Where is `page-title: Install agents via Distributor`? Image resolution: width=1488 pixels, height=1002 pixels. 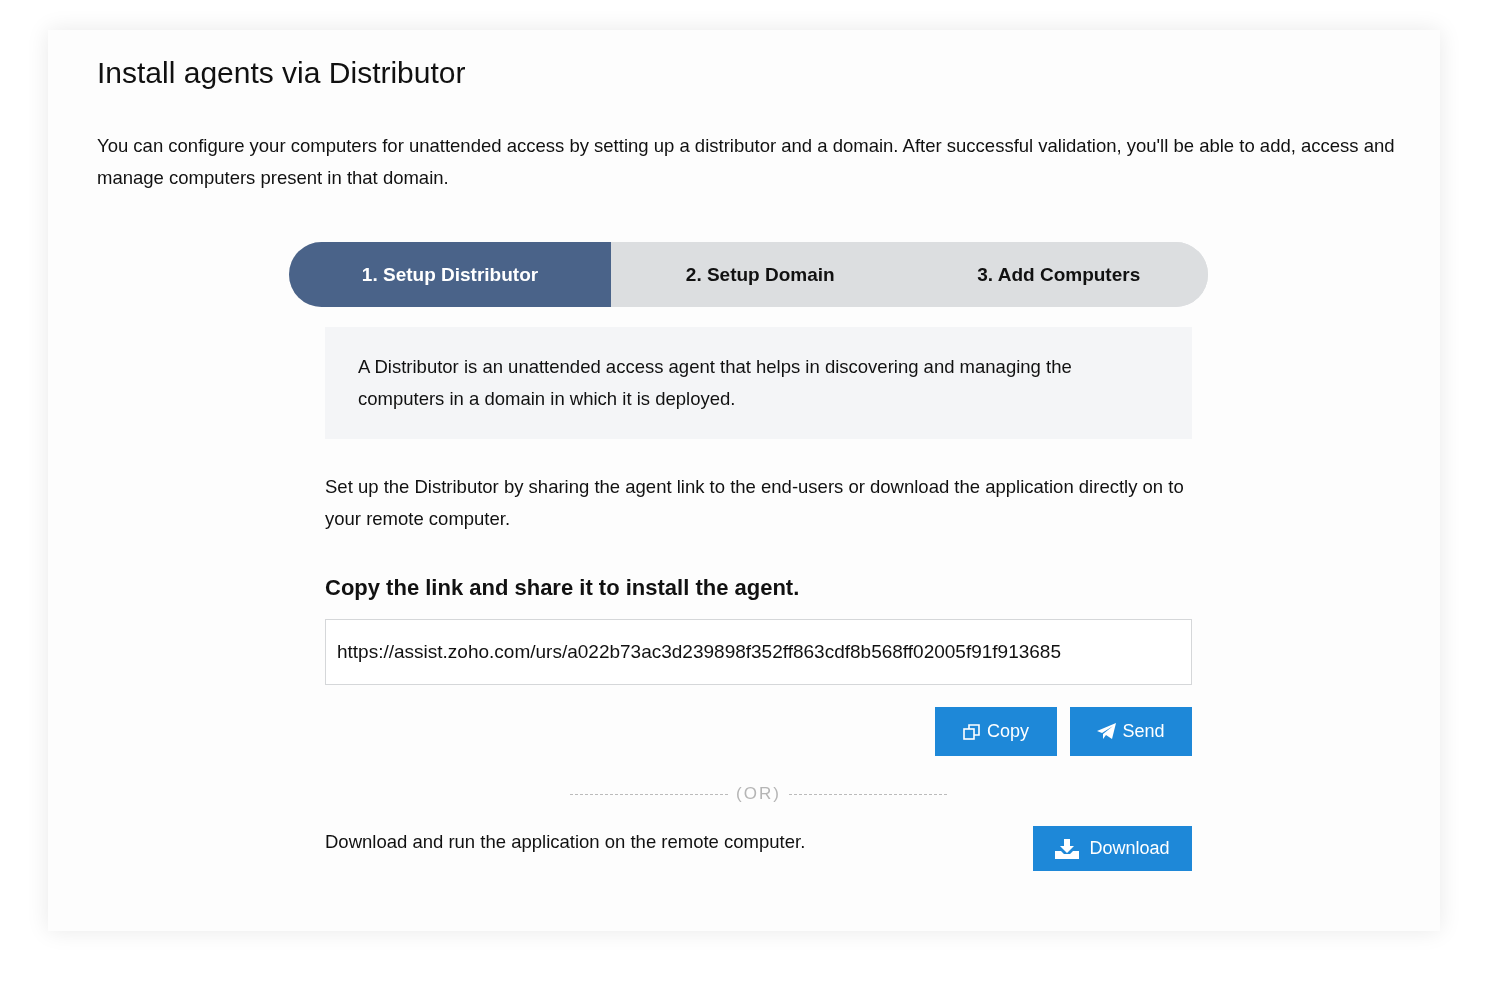
page-title: Install agents via Distributor is located at coordinates (282, 73).